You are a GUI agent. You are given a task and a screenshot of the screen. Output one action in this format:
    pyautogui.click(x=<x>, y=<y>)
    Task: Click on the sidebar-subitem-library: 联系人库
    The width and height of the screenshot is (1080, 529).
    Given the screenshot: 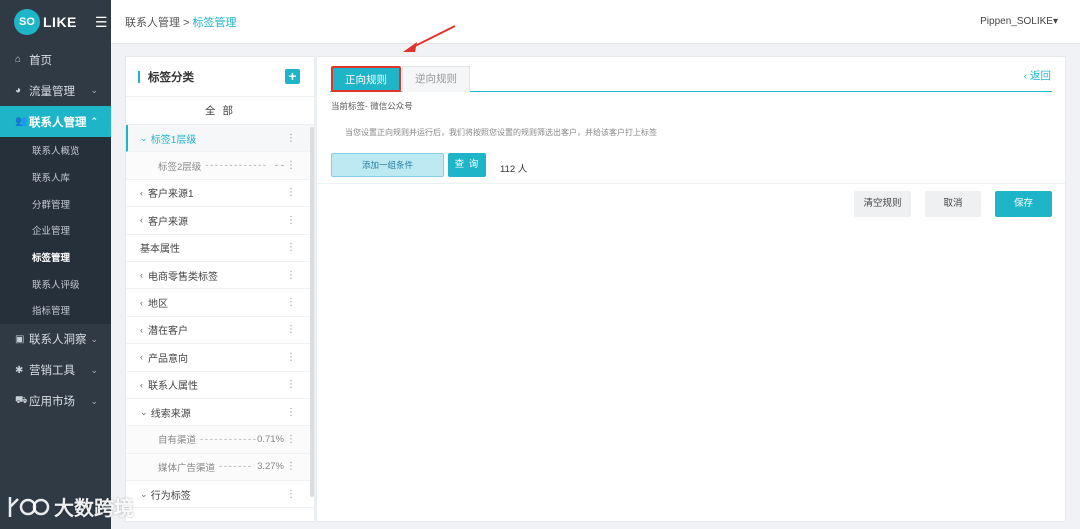 What is the action you would take?
    pyautogui.click(x=55, y=177)
    